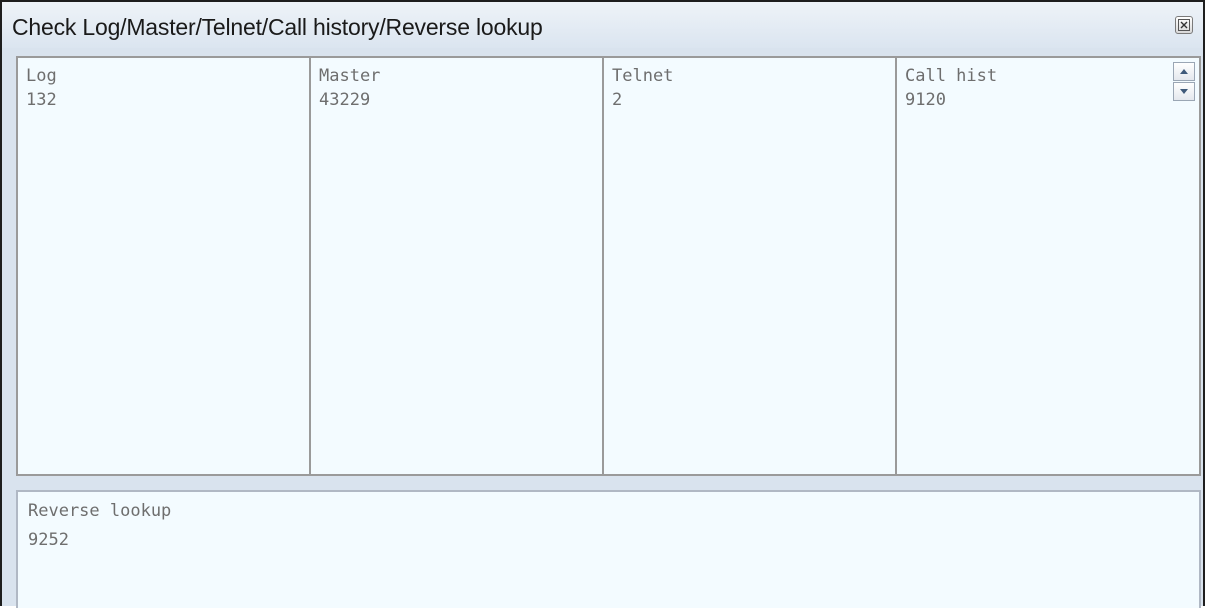 The width and height of the screenshot is (1207, 608). I want to click on pane-log-label: Log, so click(41, 76).